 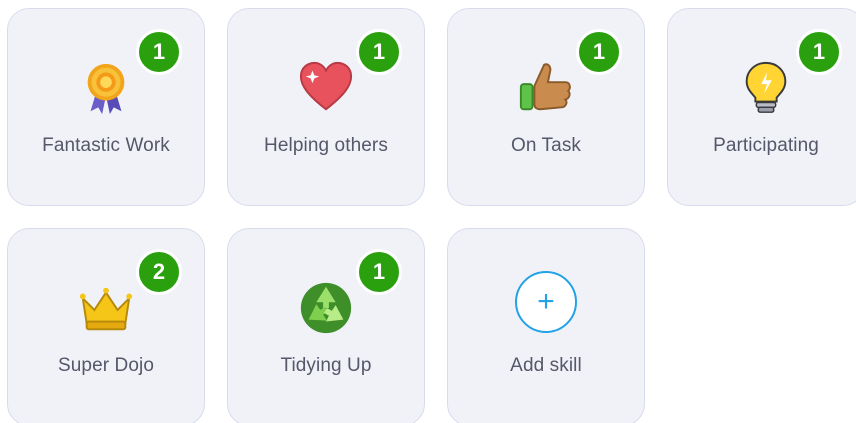 I want to click on skill-card-tidying-up: 1 Tidying Up, so click(x=326, y=325).